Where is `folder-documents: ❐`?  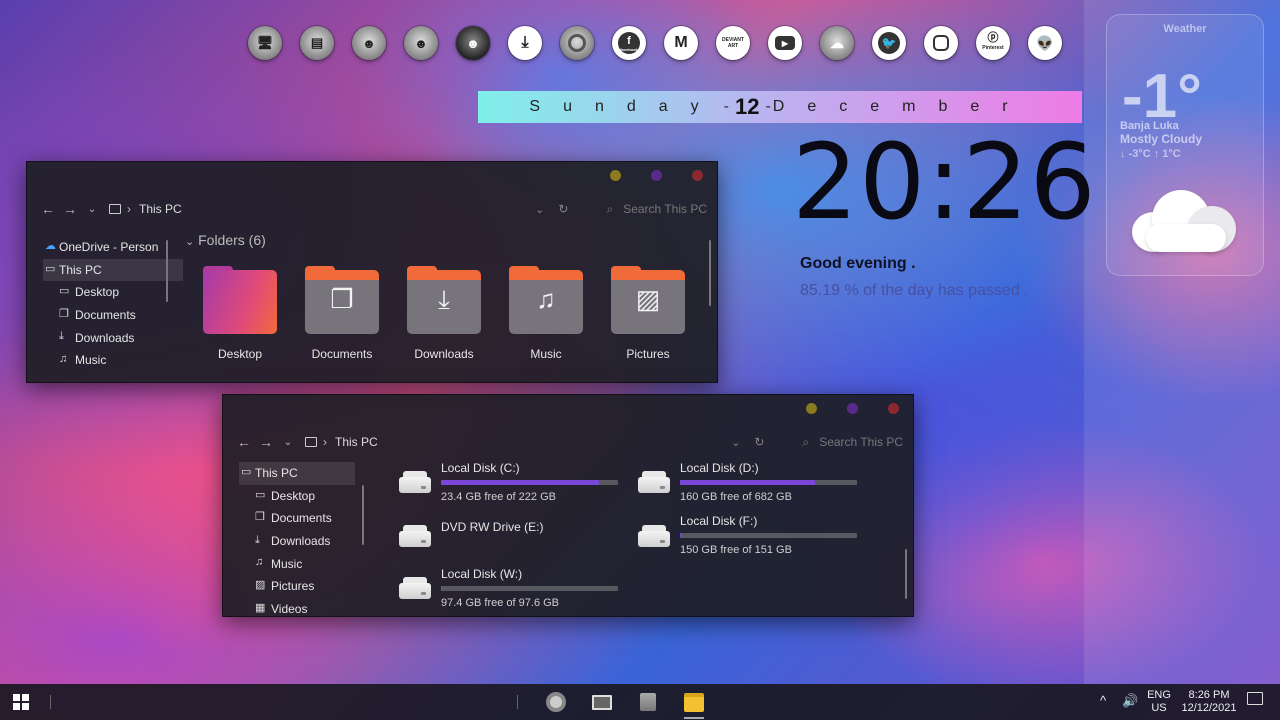
folder-documents: ❐ is located at coordinates (342, 300).